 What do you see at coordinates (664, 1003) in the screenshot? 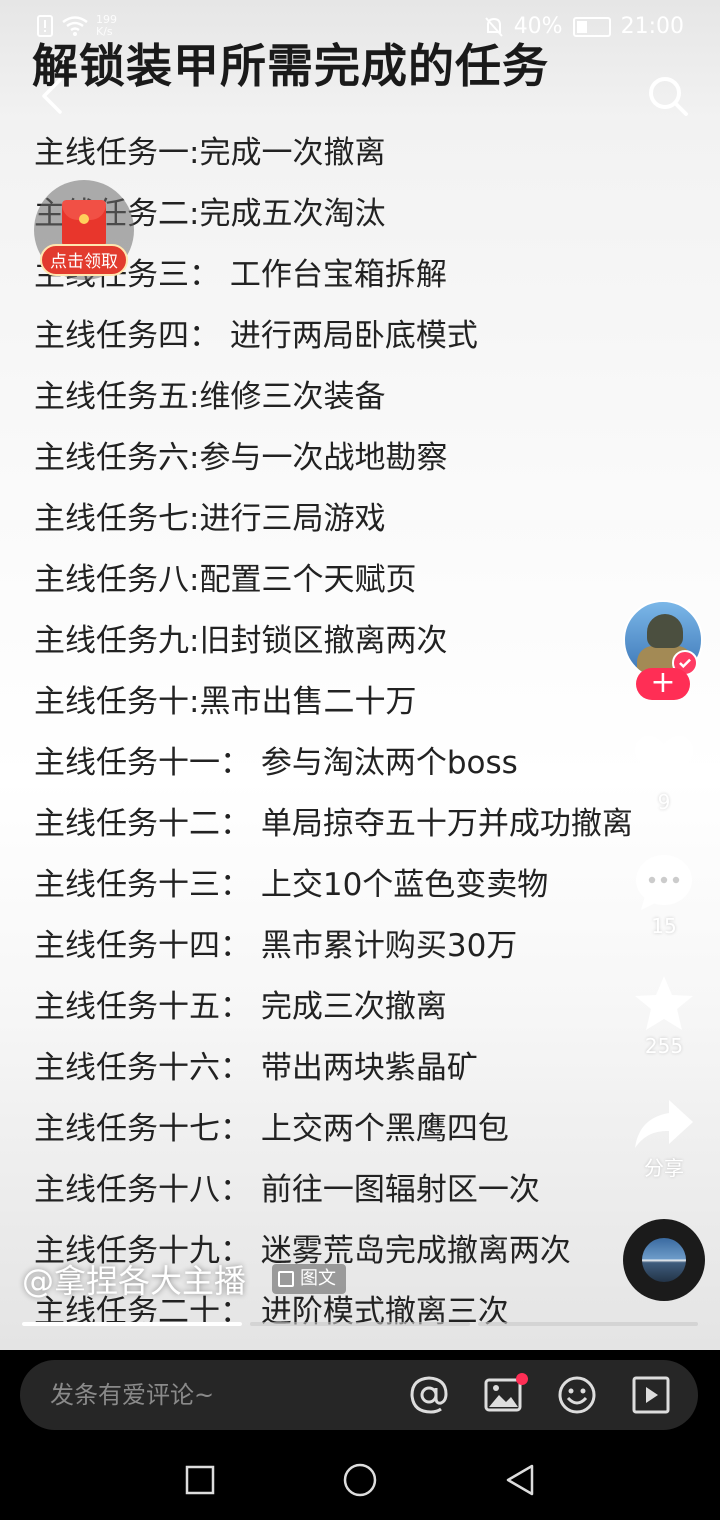
I see `star-icon` at bounding box center [664, 1003].